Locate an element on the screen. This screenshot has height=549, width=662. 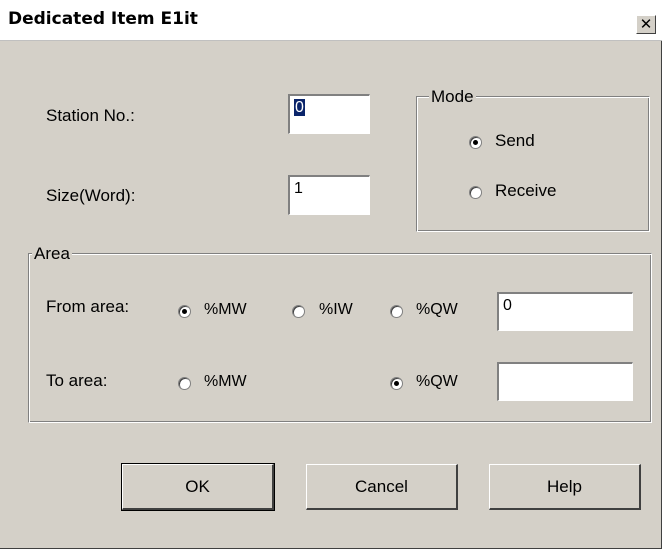
from-iw-radio is located at coordinates (298, 311).